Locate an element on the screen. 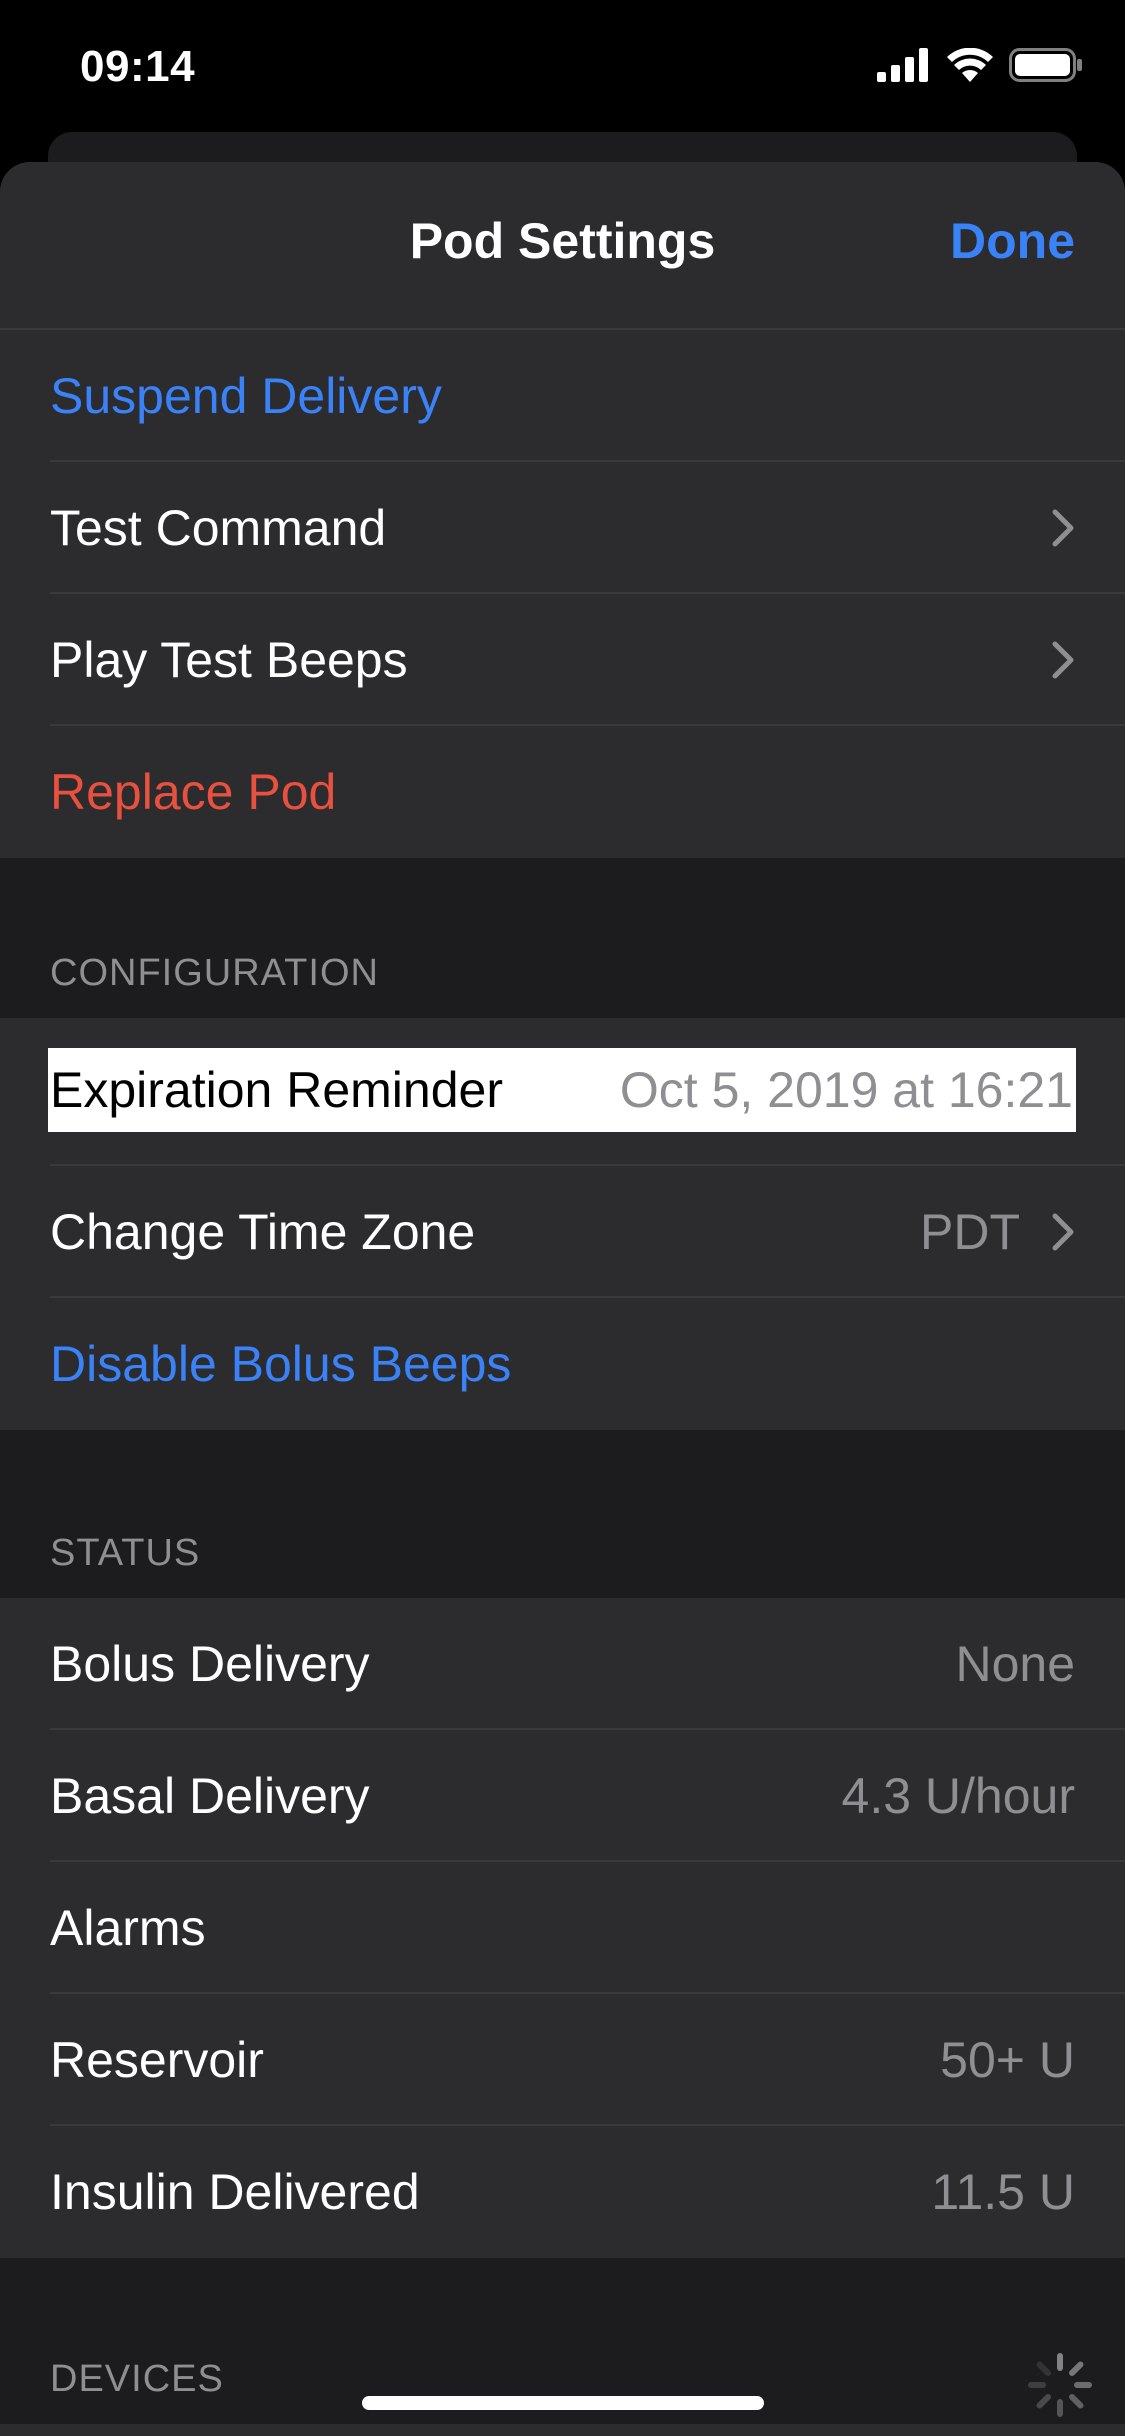 This screenshot has width=1125, height=2436. expiration-reminder-value: Oct 5, 2019 at 16:21 is located at coordinates (846, 1090).